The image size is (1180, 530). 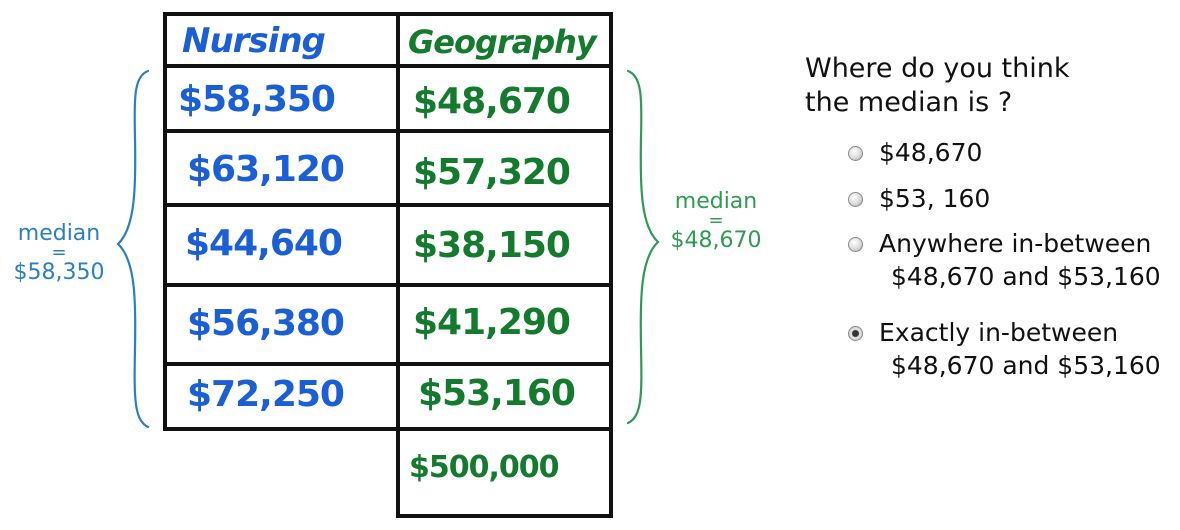 What do you see at coordinates (504, 516) in the screenshot?
I see `table-border-bottom` at bounding box center [504, 516].